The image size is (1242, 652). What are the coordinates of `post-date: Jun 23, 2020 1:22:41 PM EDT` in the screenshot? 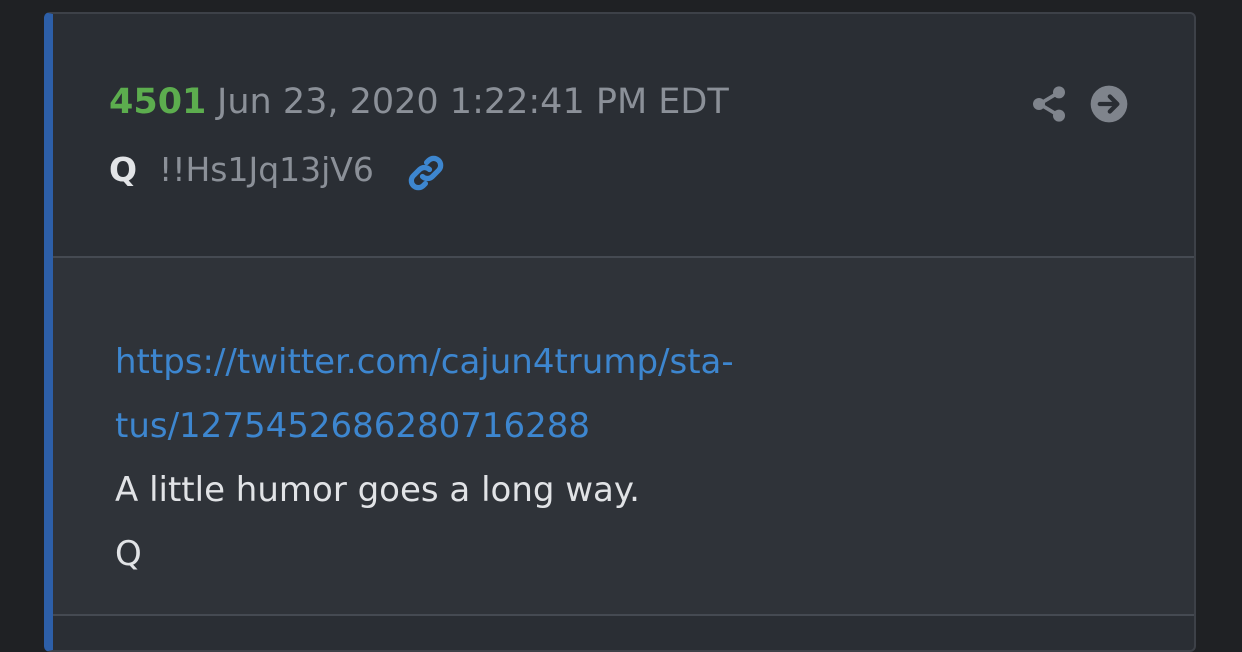 It's located at (473, 102).